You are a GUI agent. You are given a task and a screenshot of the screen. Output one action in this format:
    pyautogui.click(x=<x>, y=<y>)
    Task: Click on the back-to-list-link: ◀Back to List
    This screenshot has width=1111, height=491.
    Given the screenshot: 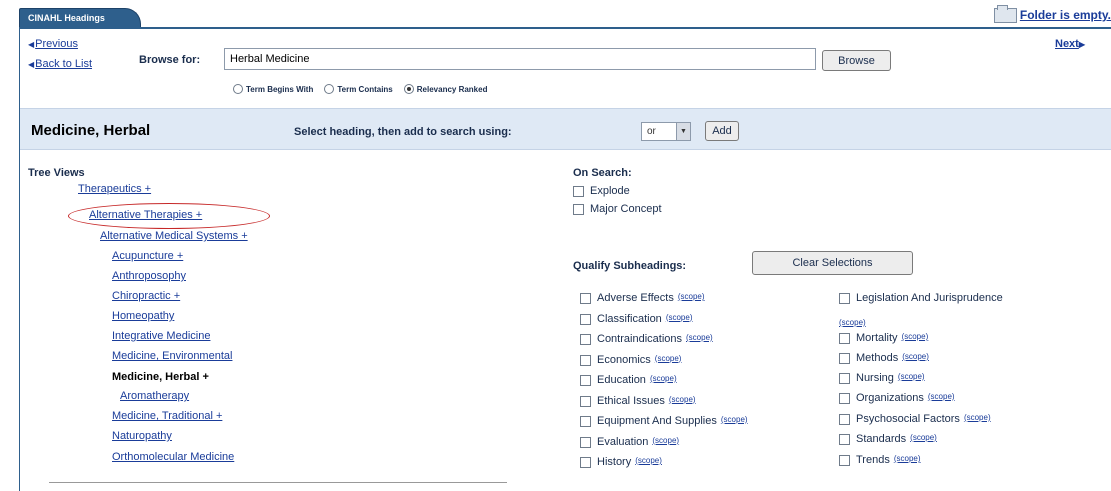 What is the action you would take?
    pyautogui.click(x=60, y=64)
    